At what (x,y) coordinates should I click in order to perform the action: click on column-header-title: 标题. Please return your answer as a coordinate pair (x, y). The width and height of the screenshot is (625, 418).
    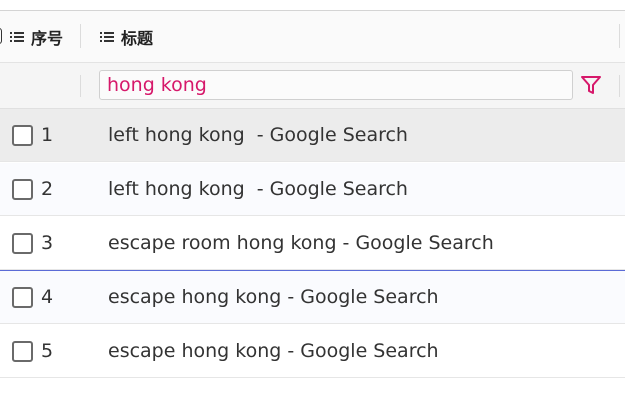
    Looking at the image, I should click on (126, 36).